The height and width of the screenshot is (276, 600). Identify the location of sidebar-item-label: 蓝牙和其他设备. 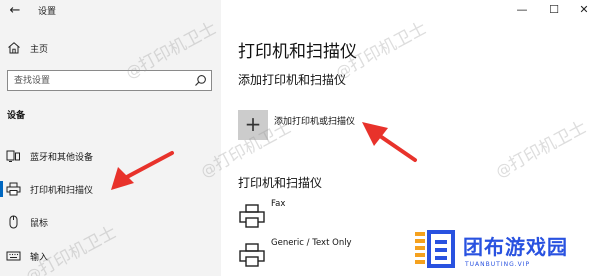
(62, 158).